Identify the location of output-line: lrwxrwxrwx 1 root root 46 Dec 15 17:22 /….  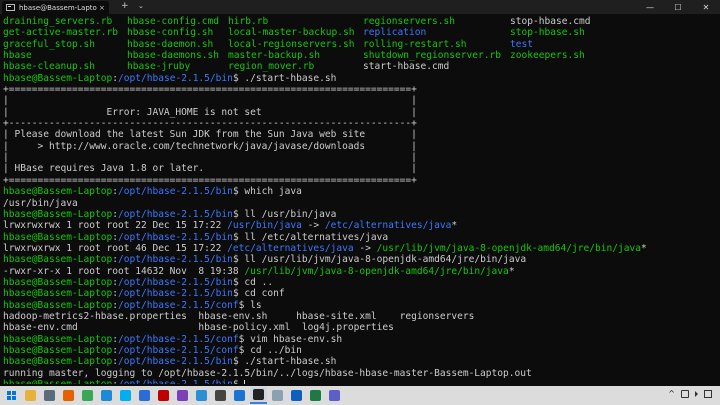
(325, 248).